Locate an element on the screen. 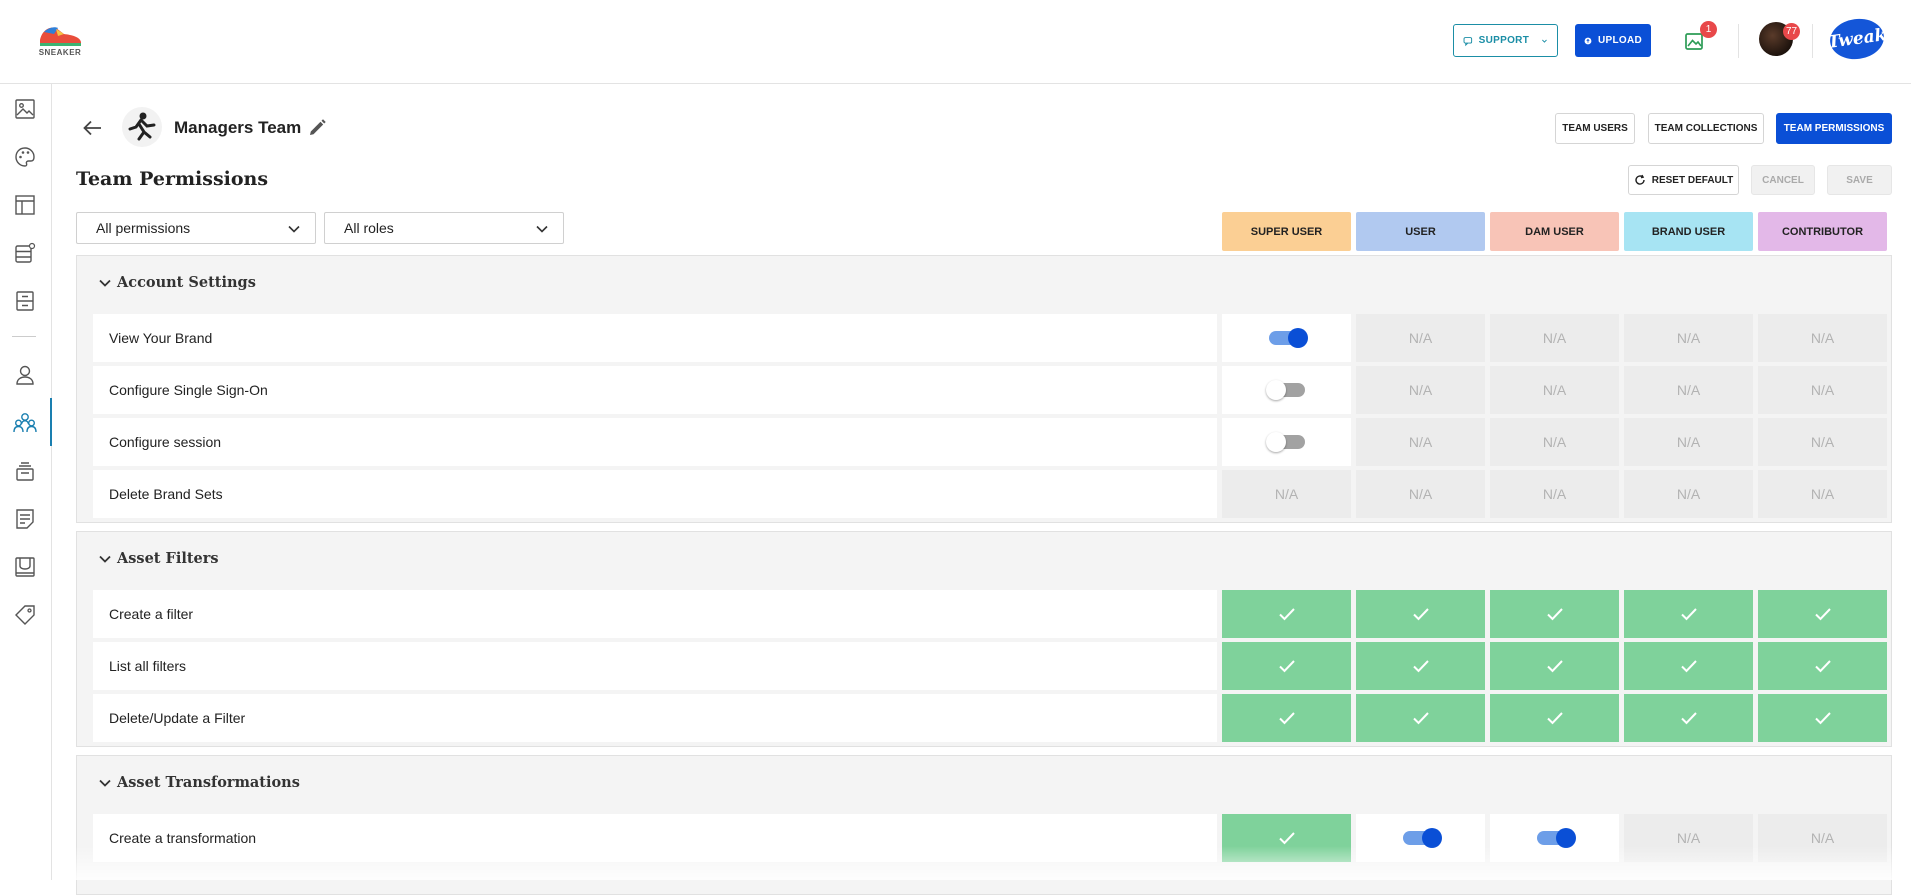 Image resolution: width=1911 pixels, height=895 pixels. permission-label: List all filters is located at coordinates (655, 666).